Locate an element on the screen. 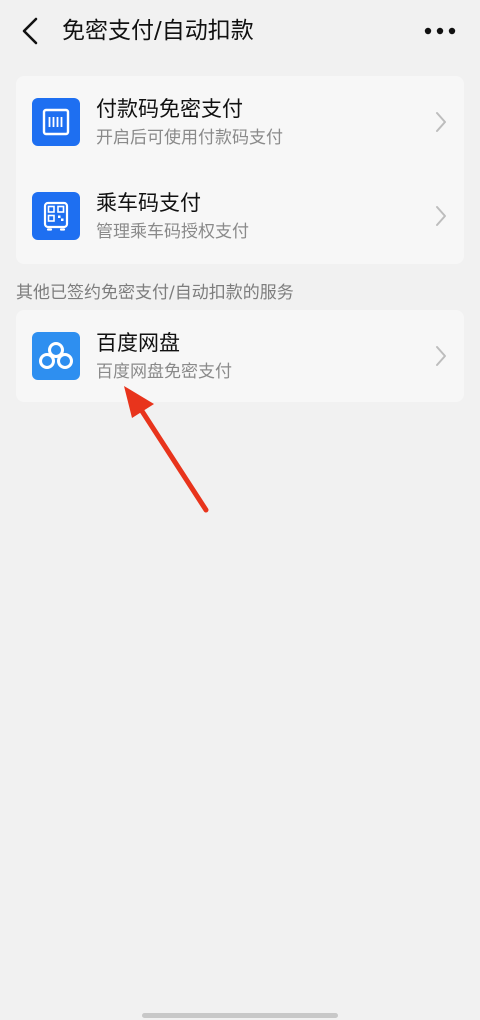  list-item-baidu-netdisk: 百度网盘 百度网盘免密支付 is located at coordinates (240, 356).